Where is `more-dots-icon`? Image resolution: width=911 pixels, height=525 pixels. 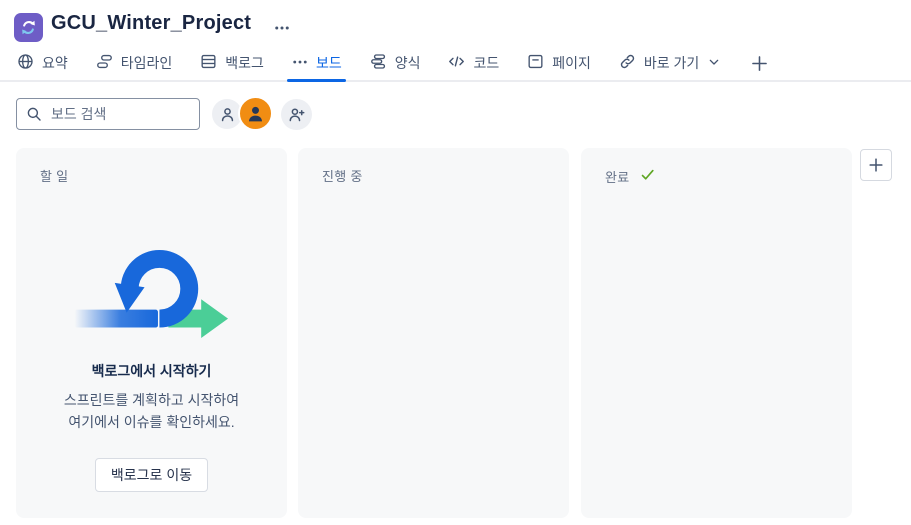 more-dots-icon is located at coordinates (300, 63).